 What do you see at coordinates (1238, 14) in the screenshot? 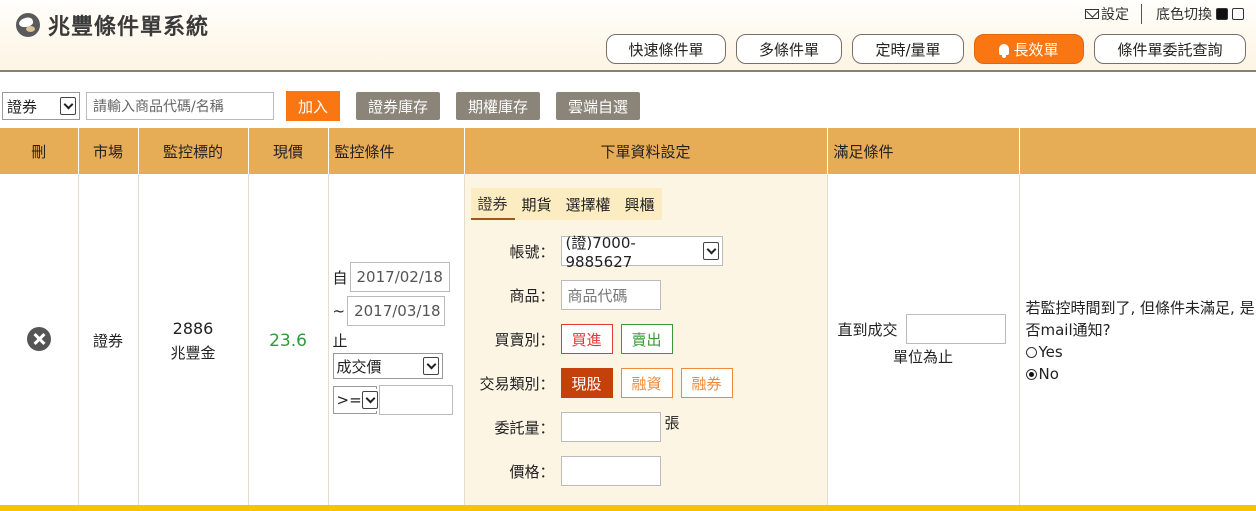
I see `theme-light-swatch` at bounding box center [1238, 14].